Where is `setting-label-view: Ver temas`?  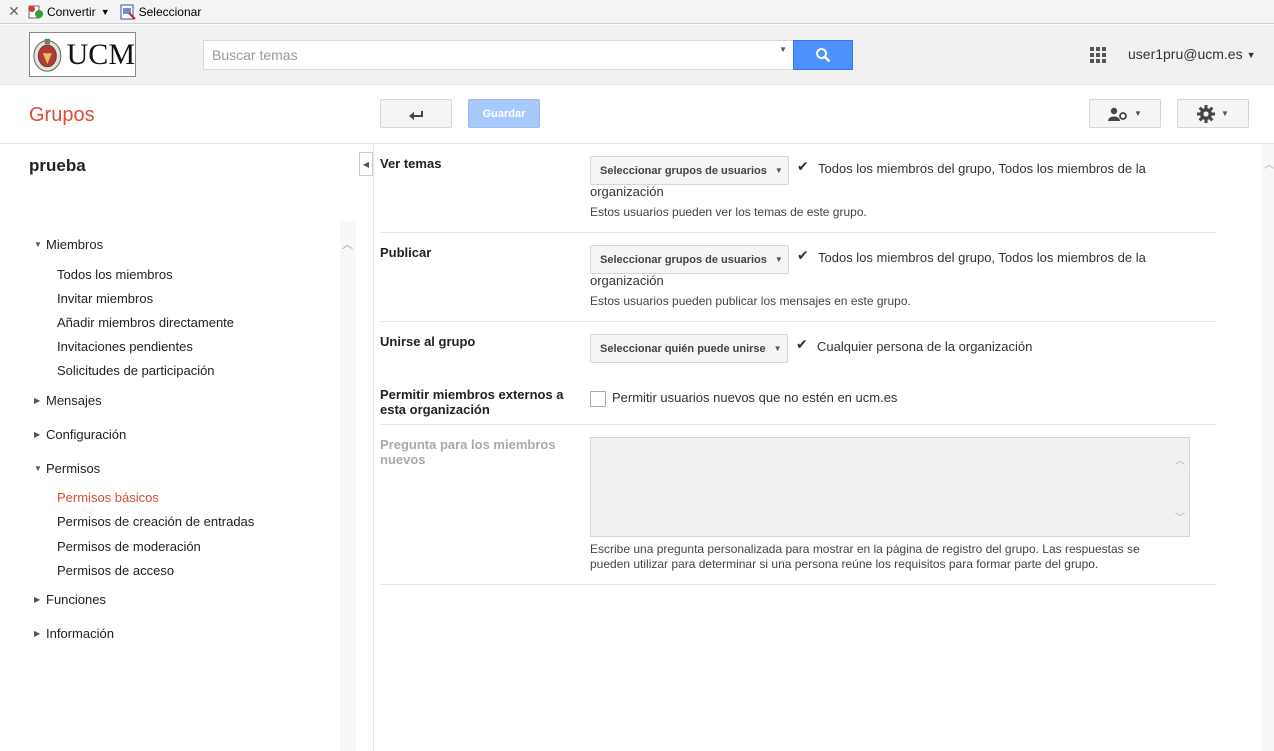 setting-label-view: Ver temas is located at coordinates (411, 163).